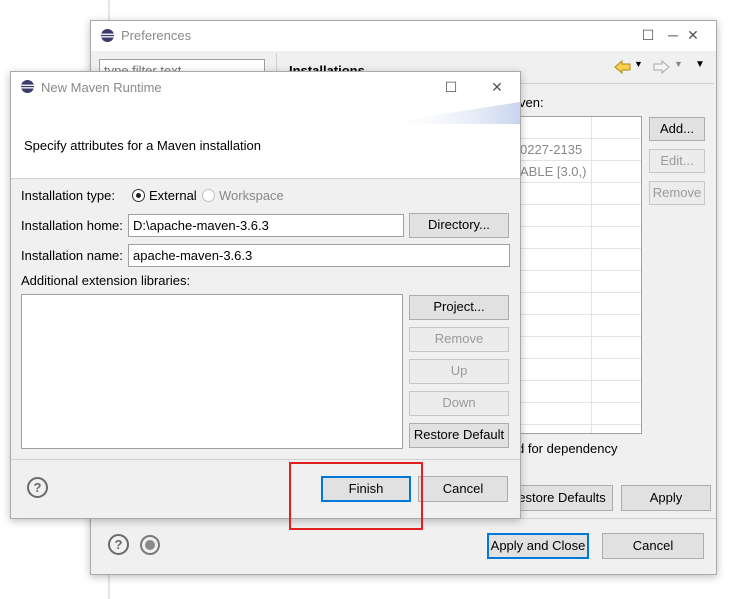 This screenshot has width=751, height=599. What do you see at coordinates (265, 178) in the screenshot?
I see `header-separator` at bounding box center [265, 178].